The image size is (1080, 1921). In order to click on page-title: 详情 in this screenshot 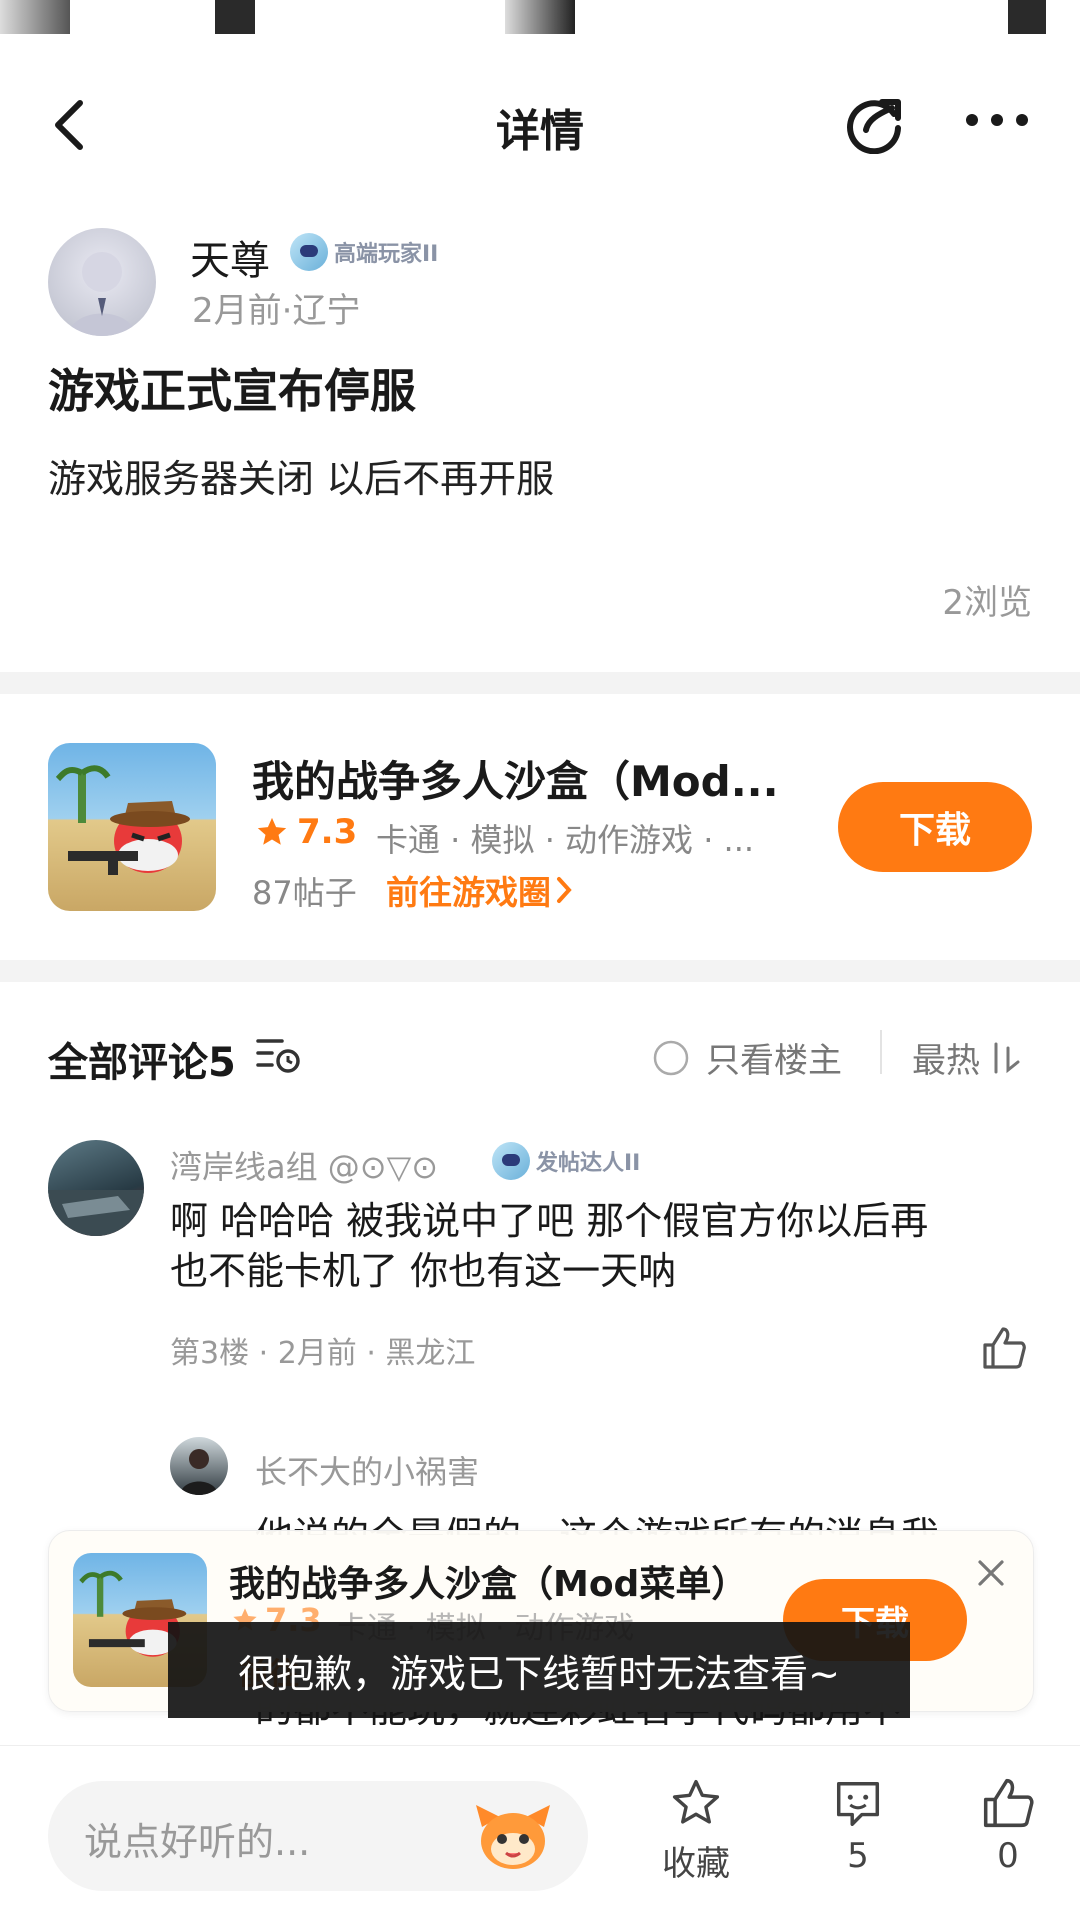, I will do `click(540, 131)`.